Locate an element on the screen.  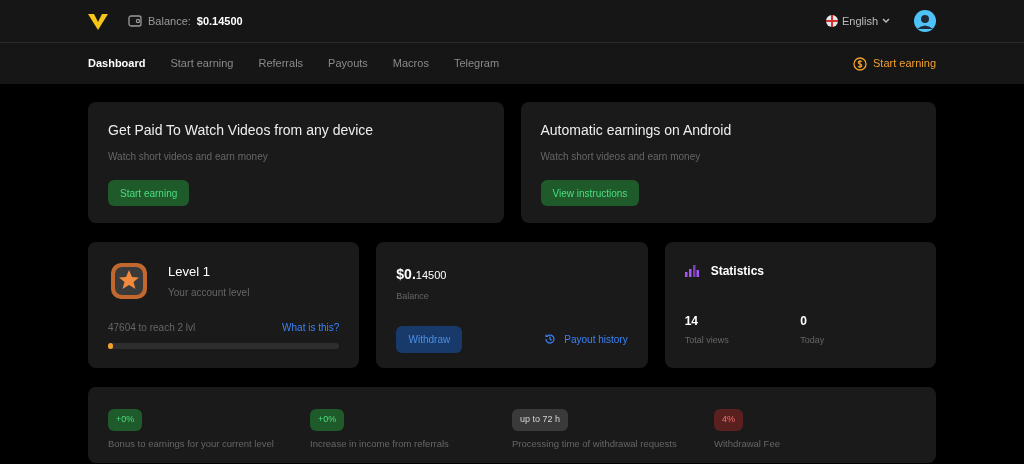
info-label: Increase in income from referrals is located at coordinates (380, 443).